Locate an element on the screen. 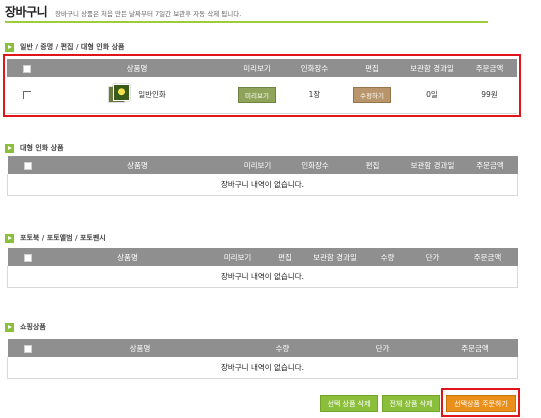  product-name: 일반인화 is located at coordinates (152, 95).